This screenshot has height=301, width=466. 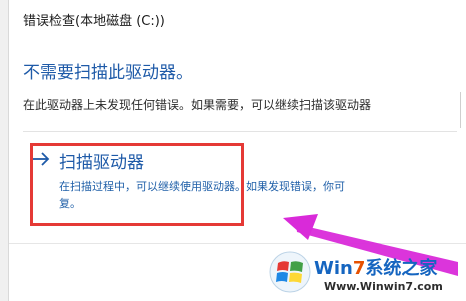 I want to click on footer-separator, so click(x=237, y=243).